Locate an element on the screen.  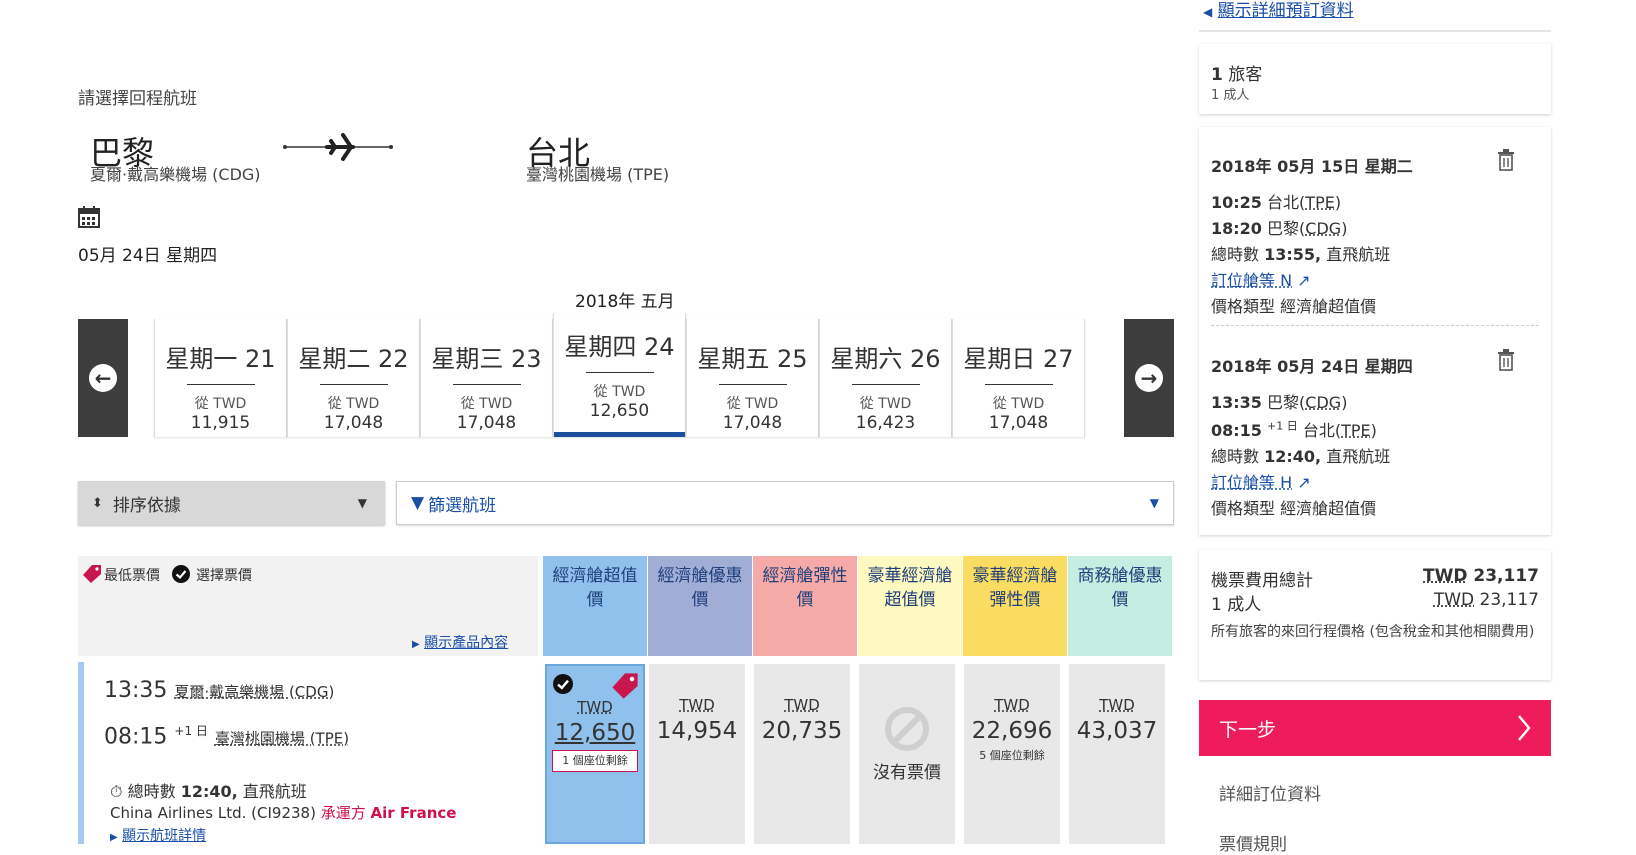
outbound-booking-class-link: 訂位艙等 N ↗ is located at coordinates (1261, 279).